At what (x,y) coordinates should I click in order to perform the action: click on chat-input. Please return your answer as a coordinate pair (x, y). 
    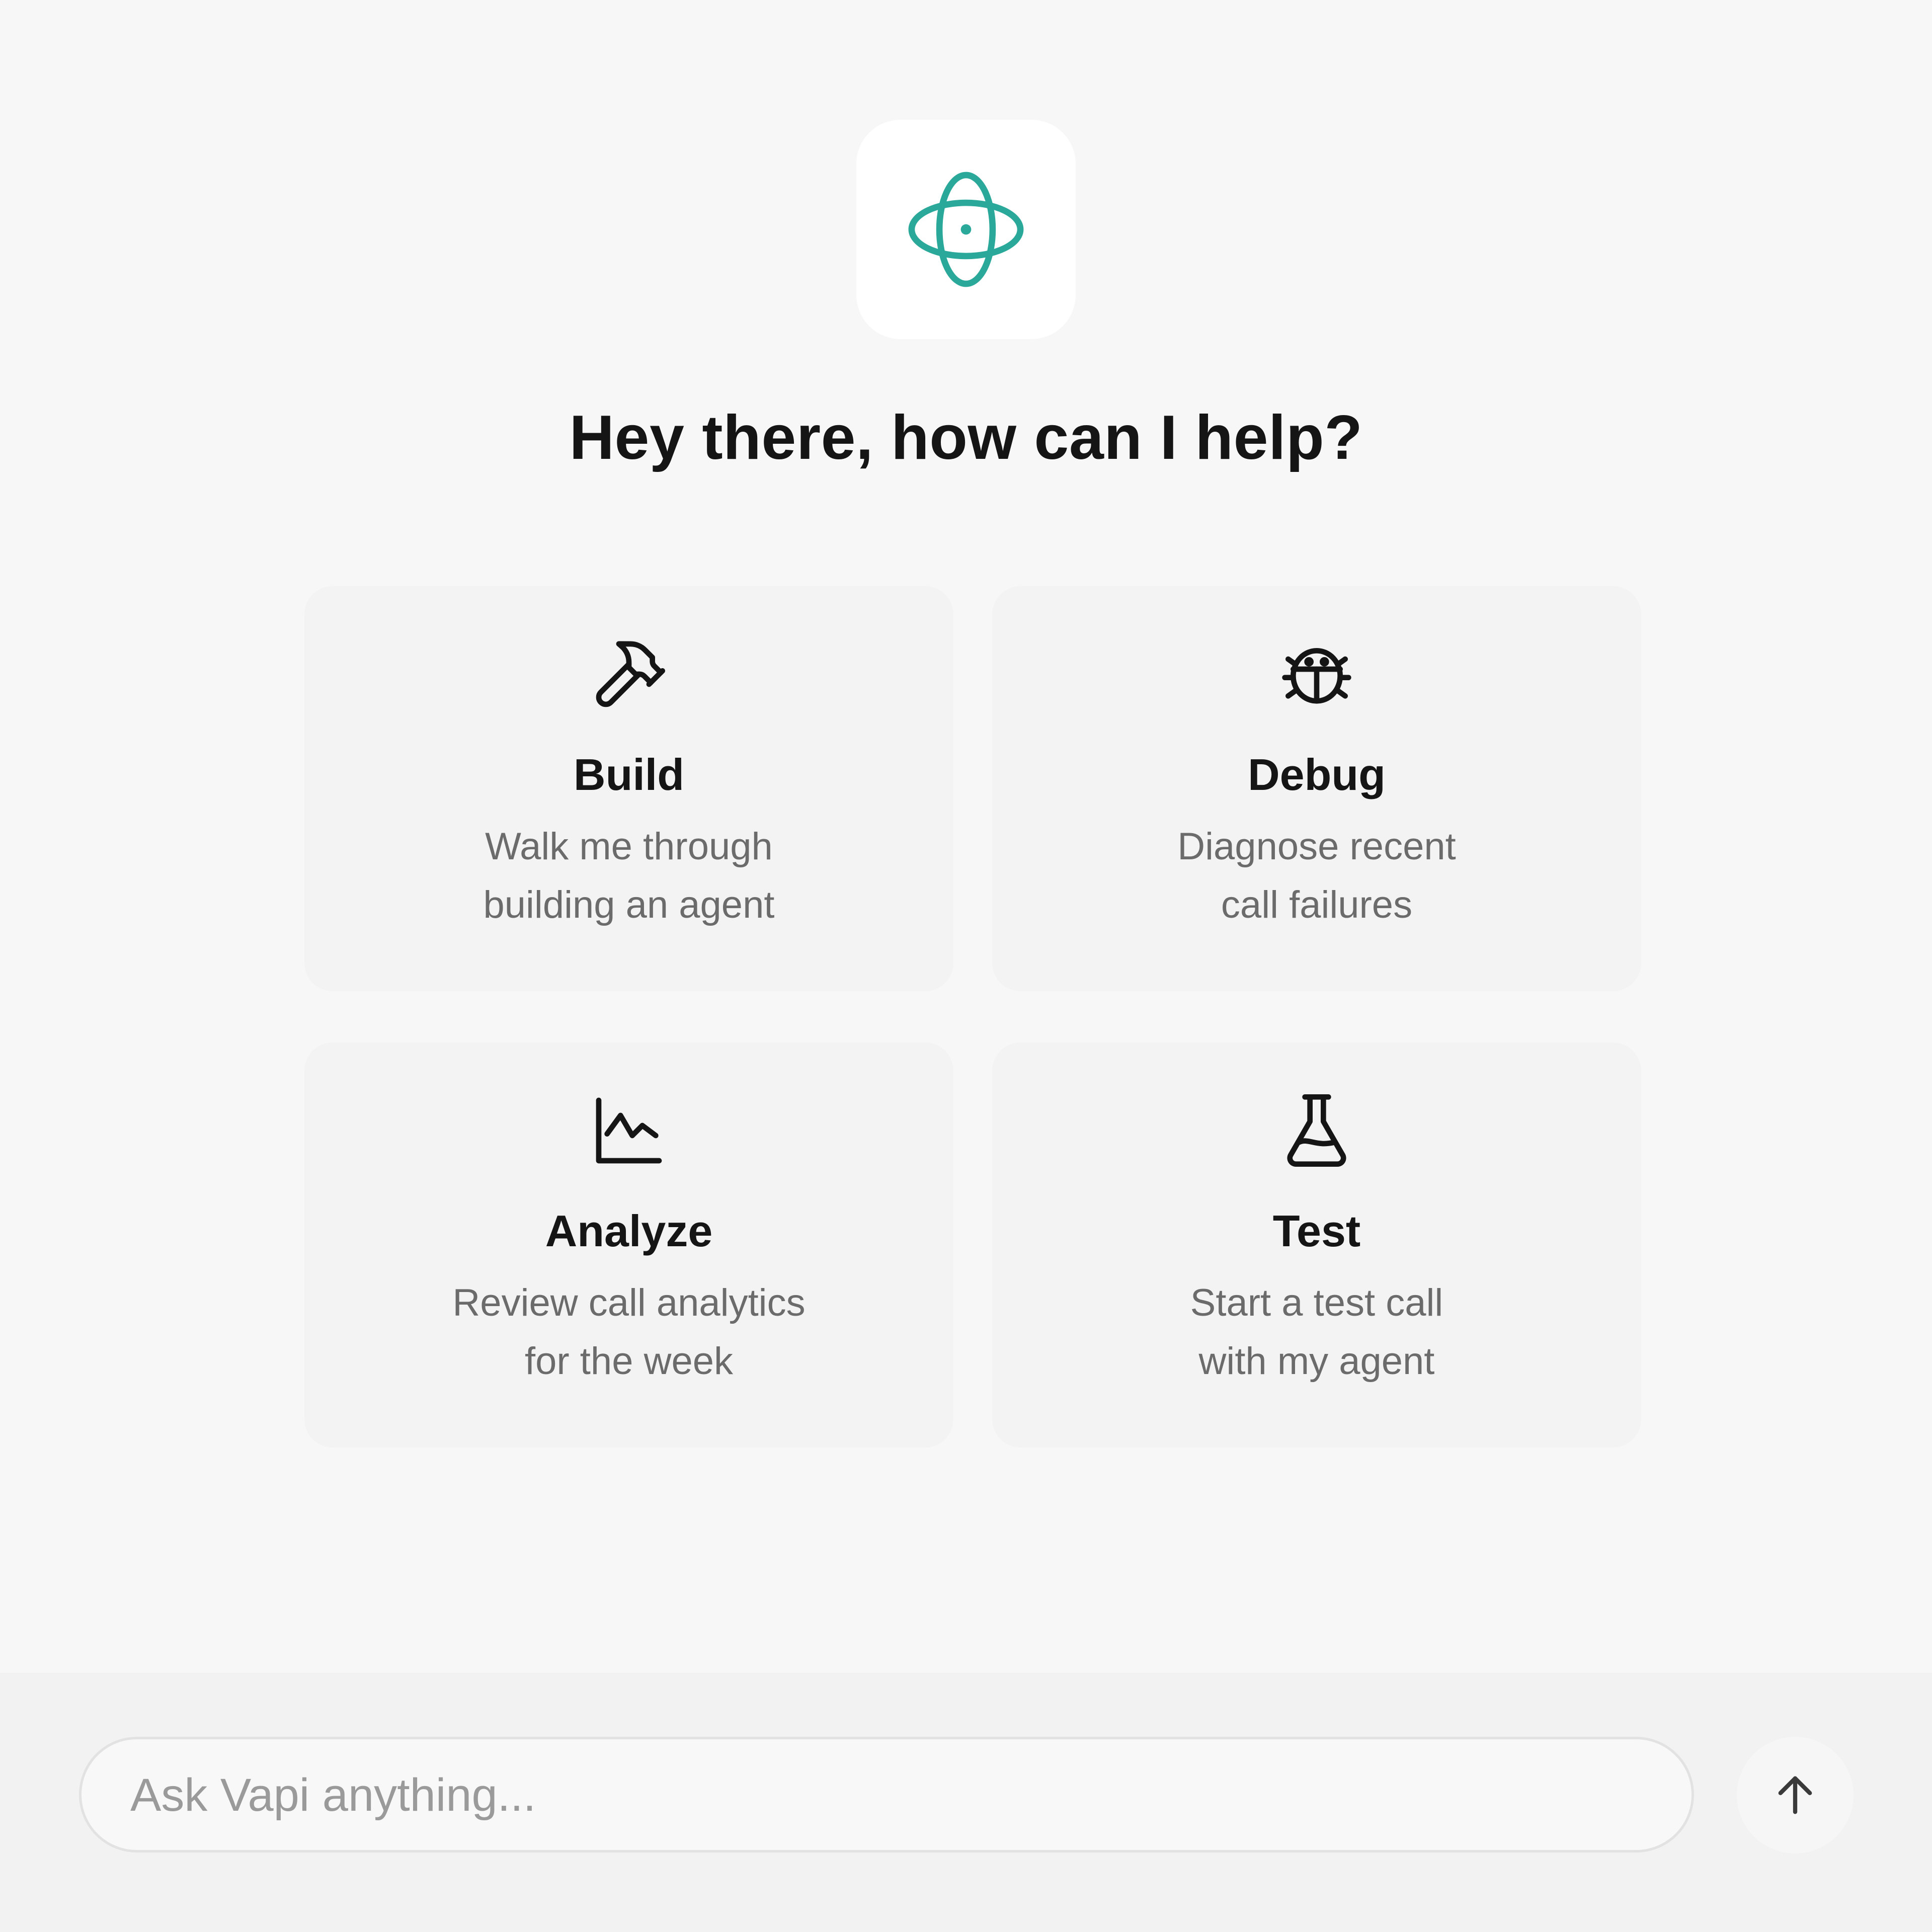
    Looking at the image, I should click on (885, 1795).